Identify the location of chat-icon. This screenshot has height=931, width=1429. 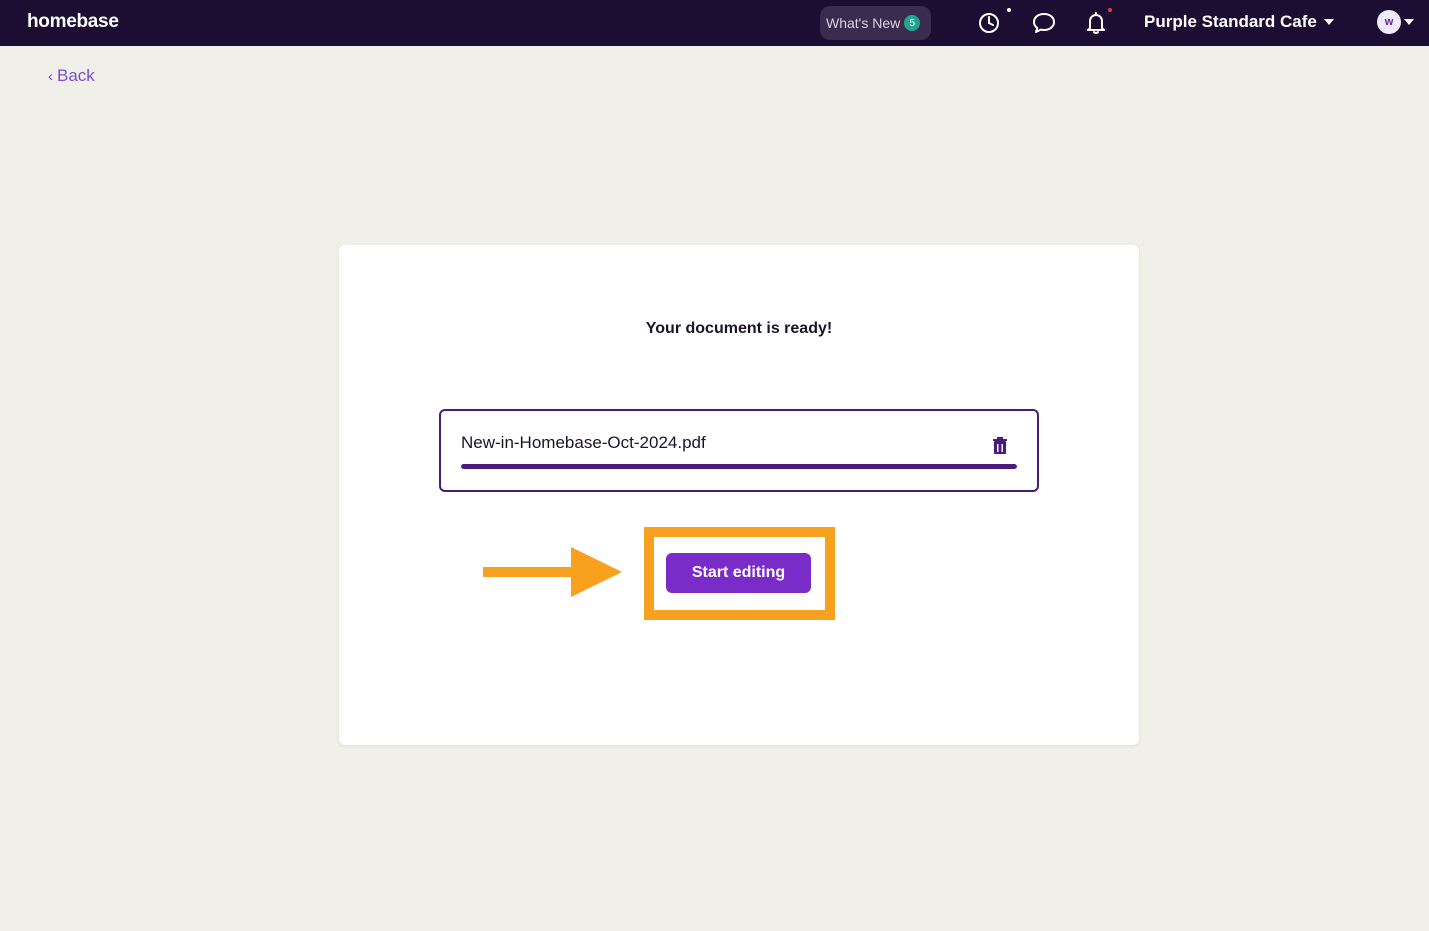
(1044, 23).